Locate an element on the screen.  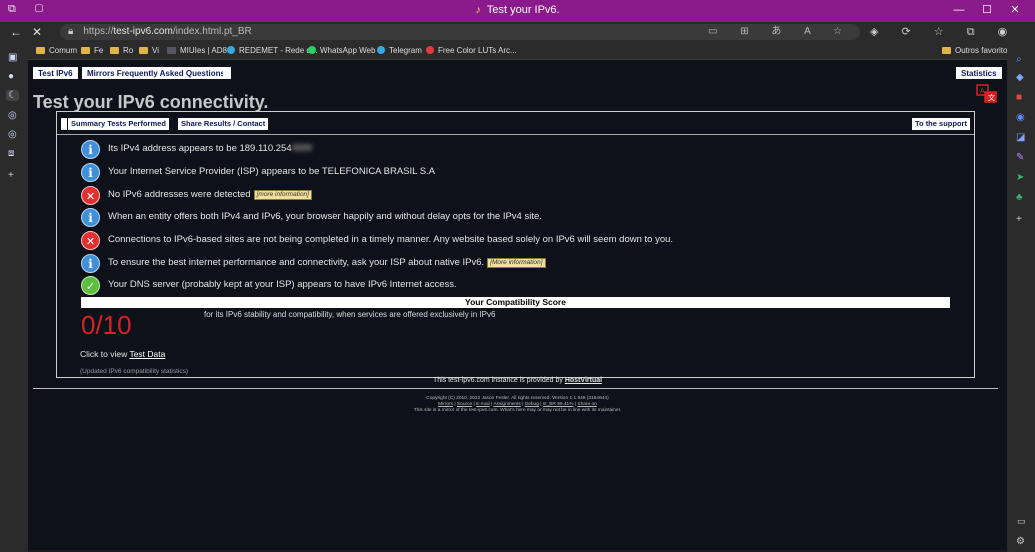
back-button: ← is located at coordinates (21, 32).